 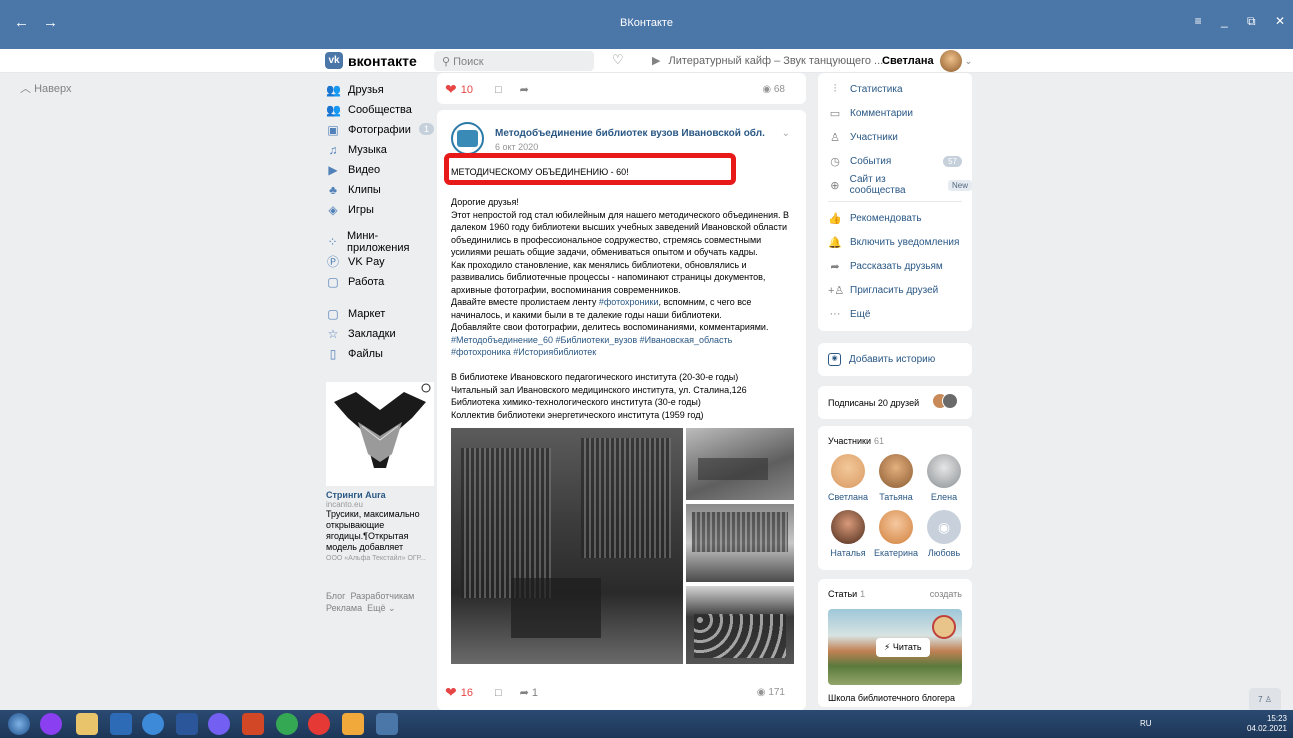 I want to click on add-story-card: ◉ Добавить историю, so click(x=895, y=359).